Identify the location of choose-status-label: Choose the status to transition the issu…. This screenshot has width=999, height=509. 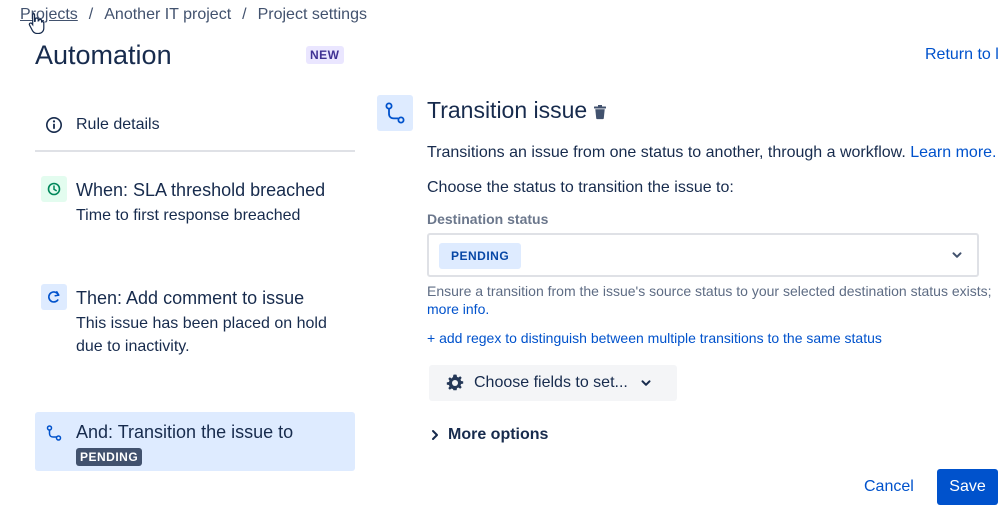
(580, 187).